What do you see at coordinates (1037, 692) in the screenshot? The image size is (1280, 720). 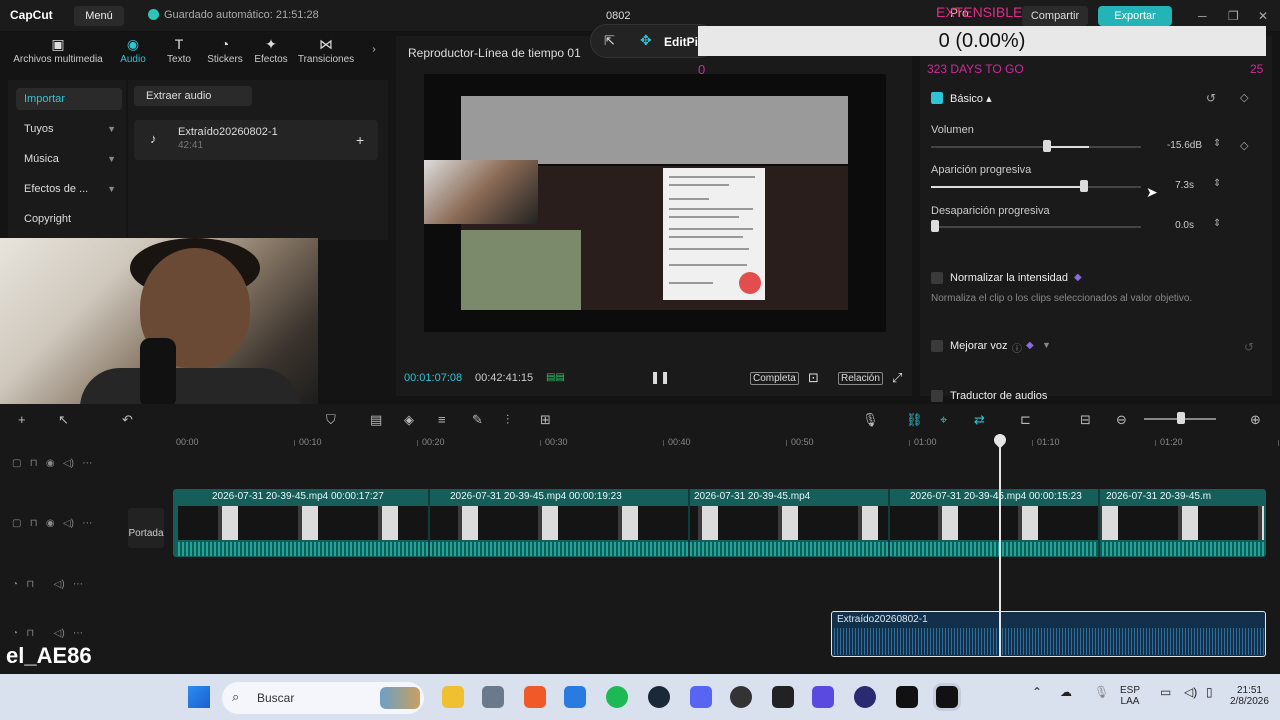 I see `chevron-up-icon: ⌃` at bounding box center [1037, 692].